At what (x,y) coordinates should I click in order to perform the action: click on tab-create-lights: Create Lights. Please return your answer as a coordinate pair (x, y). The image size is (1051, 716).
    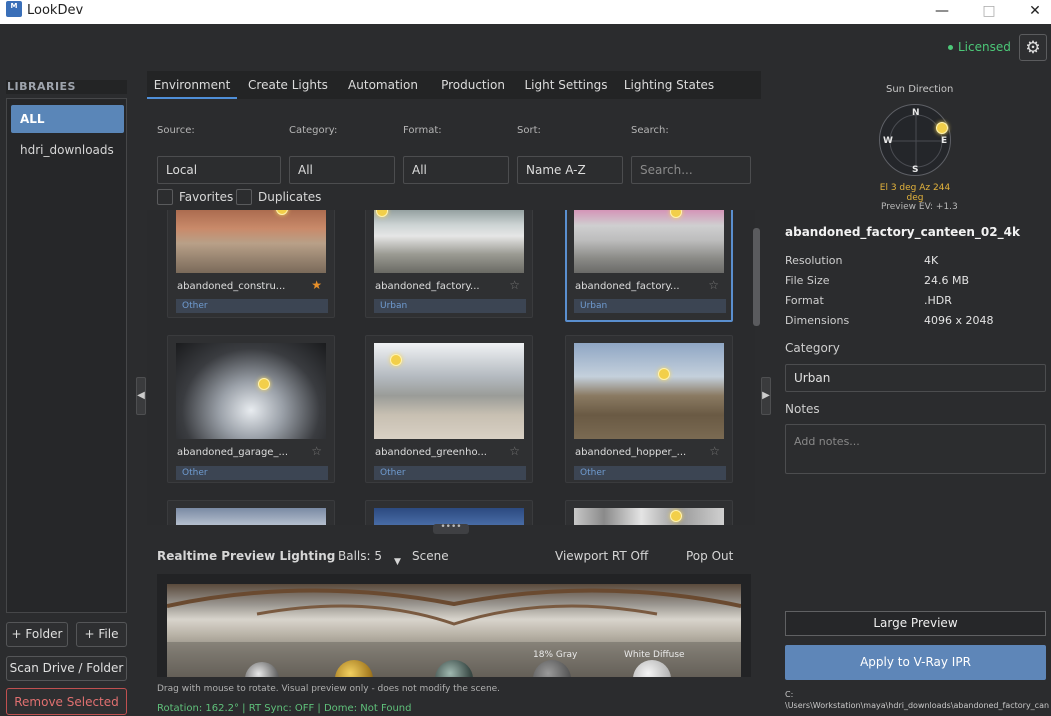
    Looking at the image, I should click on (288, 85).